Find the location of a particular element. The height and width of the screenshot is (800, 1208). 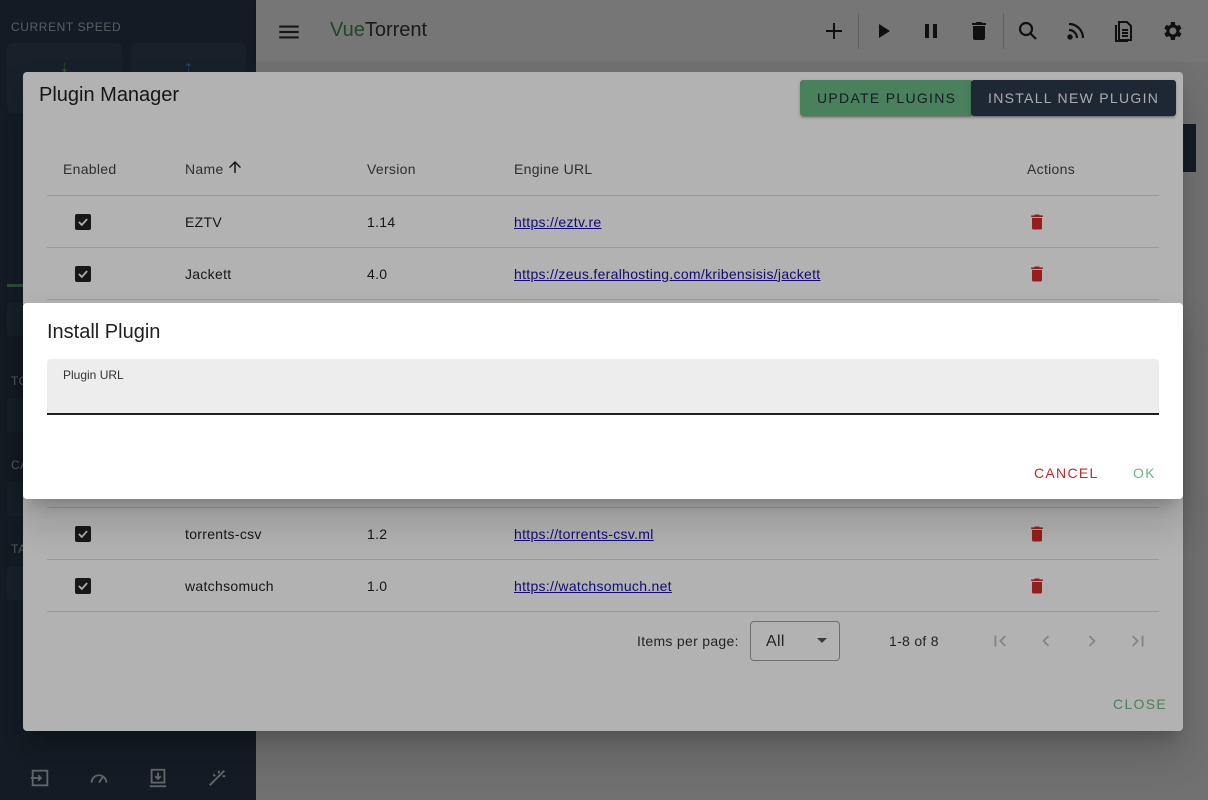

dialog-title: Install Plugin is located at coordinates (104, 332).